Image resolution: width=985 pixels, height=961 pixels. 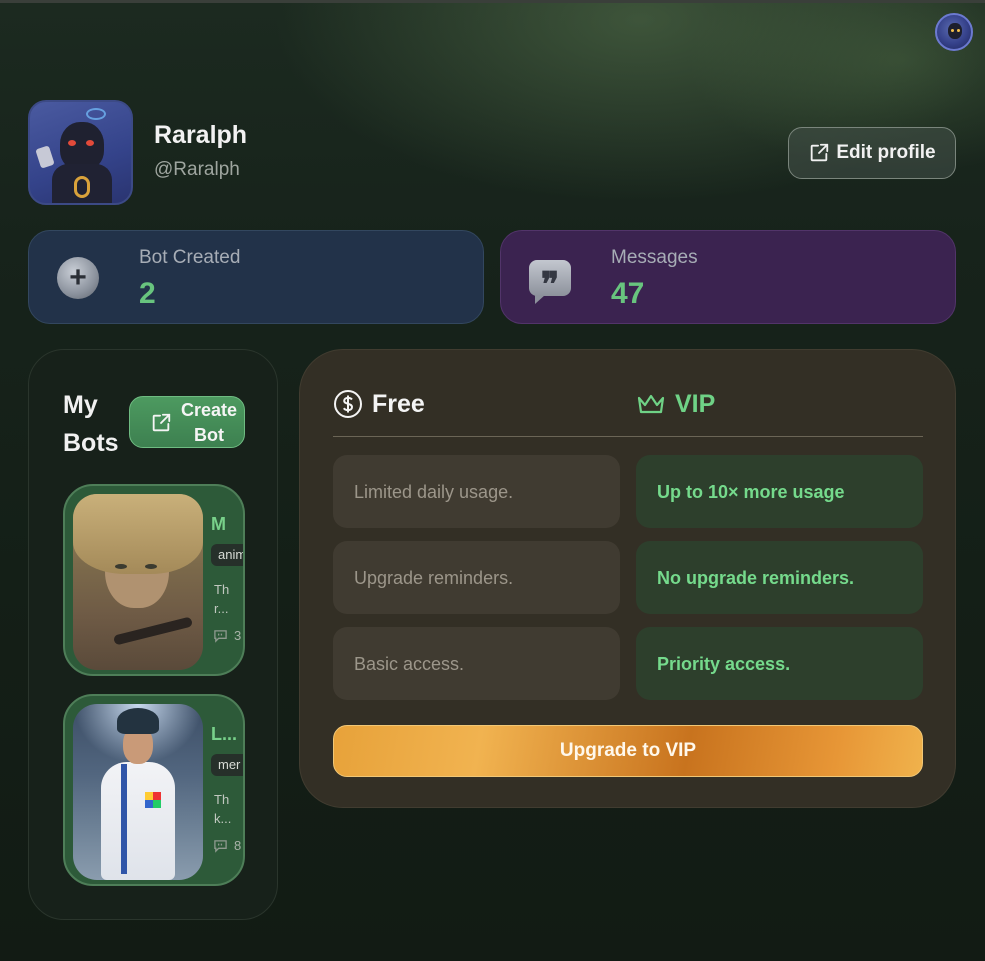 What do you see at coordinates (398, 403) in the screenshot?
I see `plan-free-label: Free` at bounding box center [398, 403].